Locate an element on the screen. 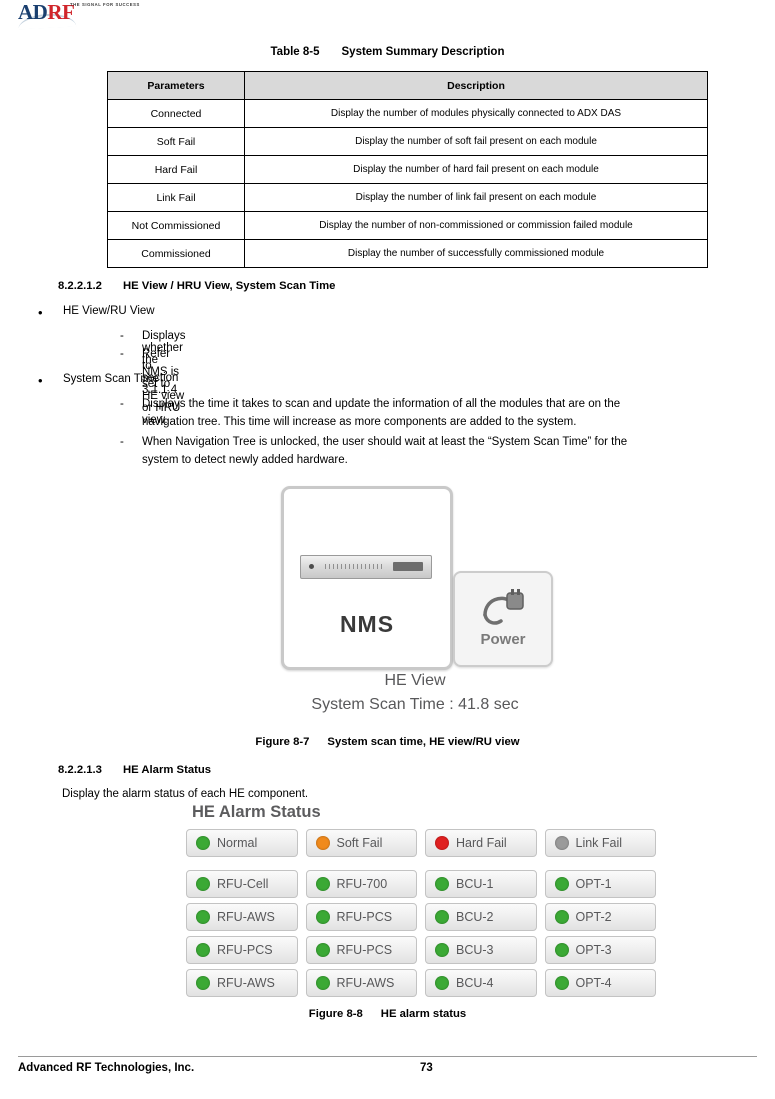 This screenshot has width=775, height=1099. legend-item-hard-fail: Hard Fail is located at coordinates (481, 843).